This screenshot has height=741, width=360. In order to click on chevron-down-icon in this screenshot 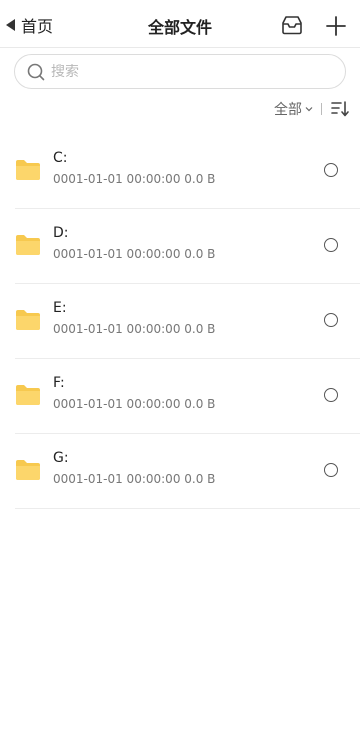, I will do `click(309, 109)`.